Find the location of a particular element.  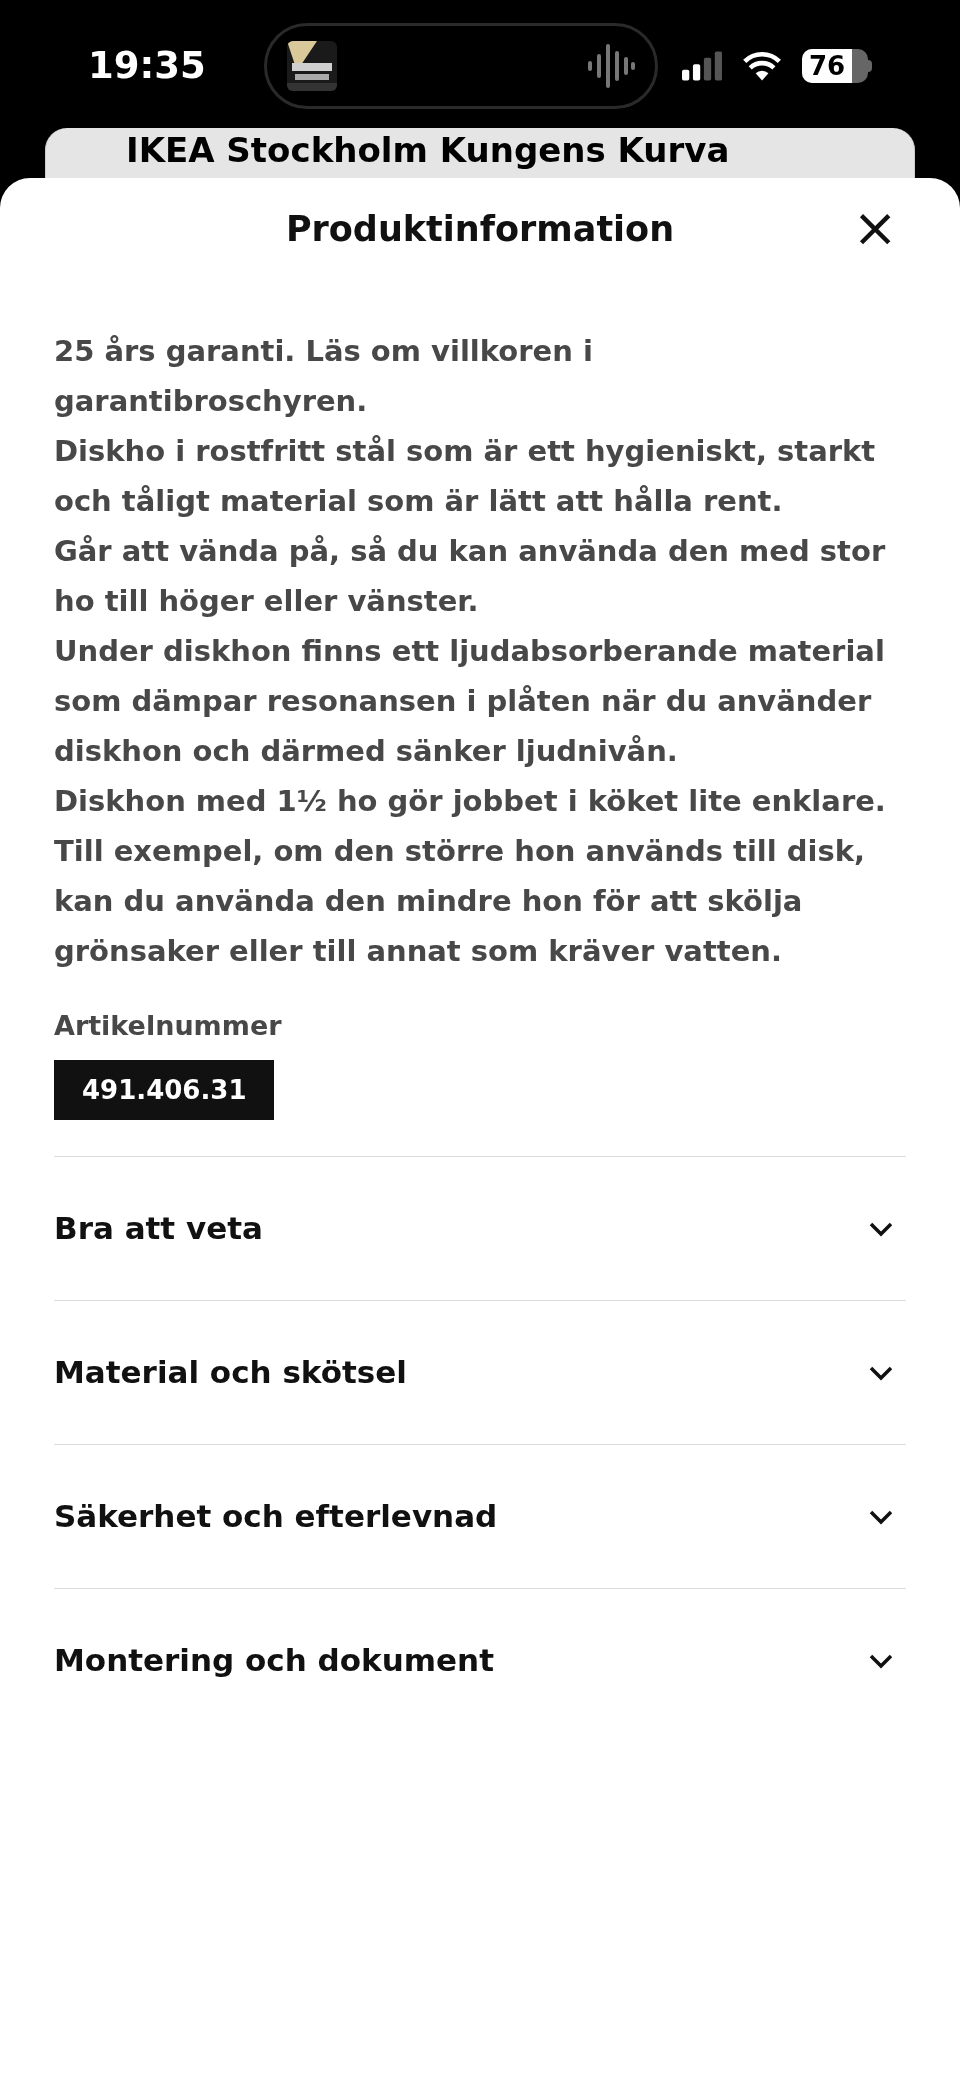

status-time: 19:35 is located at coordinates (147, 66).